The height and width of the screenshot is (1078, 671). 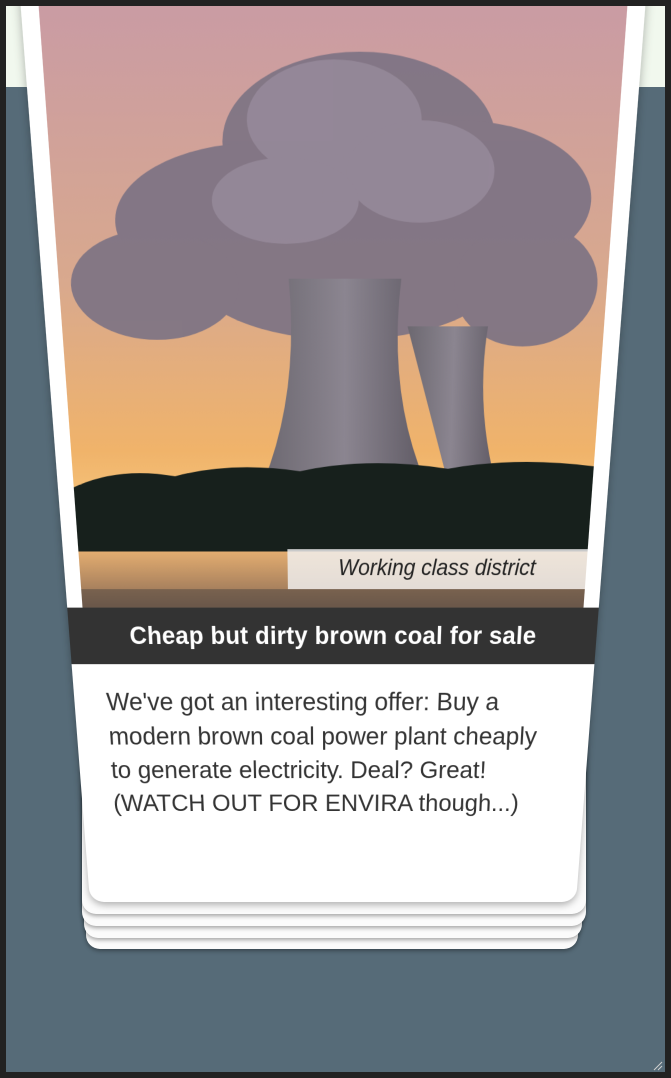 I want to click on card-title: Cheap but dirty brown coal for sale, so click(x=333, y=636).